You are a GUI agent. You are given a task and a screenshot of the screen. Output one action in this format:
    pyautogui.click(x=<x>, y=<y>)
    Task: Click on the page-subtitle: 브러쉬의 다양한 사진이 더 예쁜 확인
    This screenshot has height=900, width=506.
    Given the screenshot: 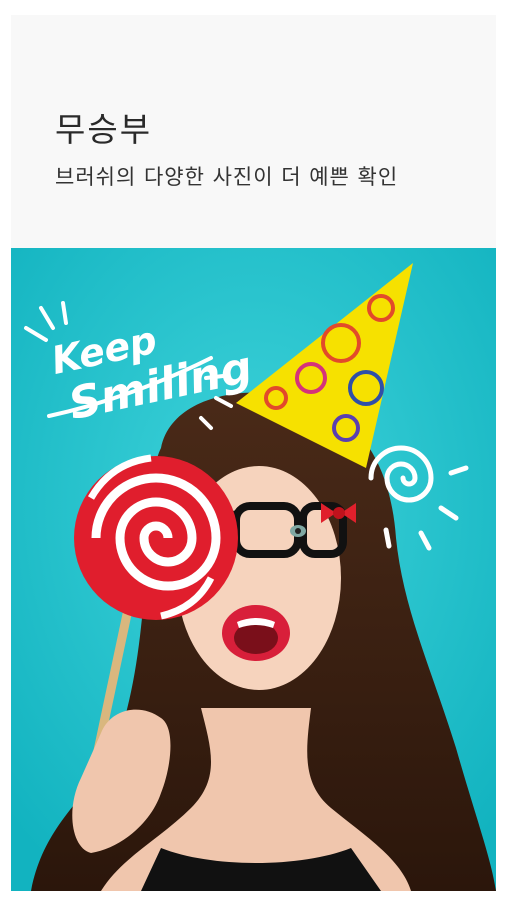 What is the action you would take?
    pyautogui.click(x=227, y=177)
    